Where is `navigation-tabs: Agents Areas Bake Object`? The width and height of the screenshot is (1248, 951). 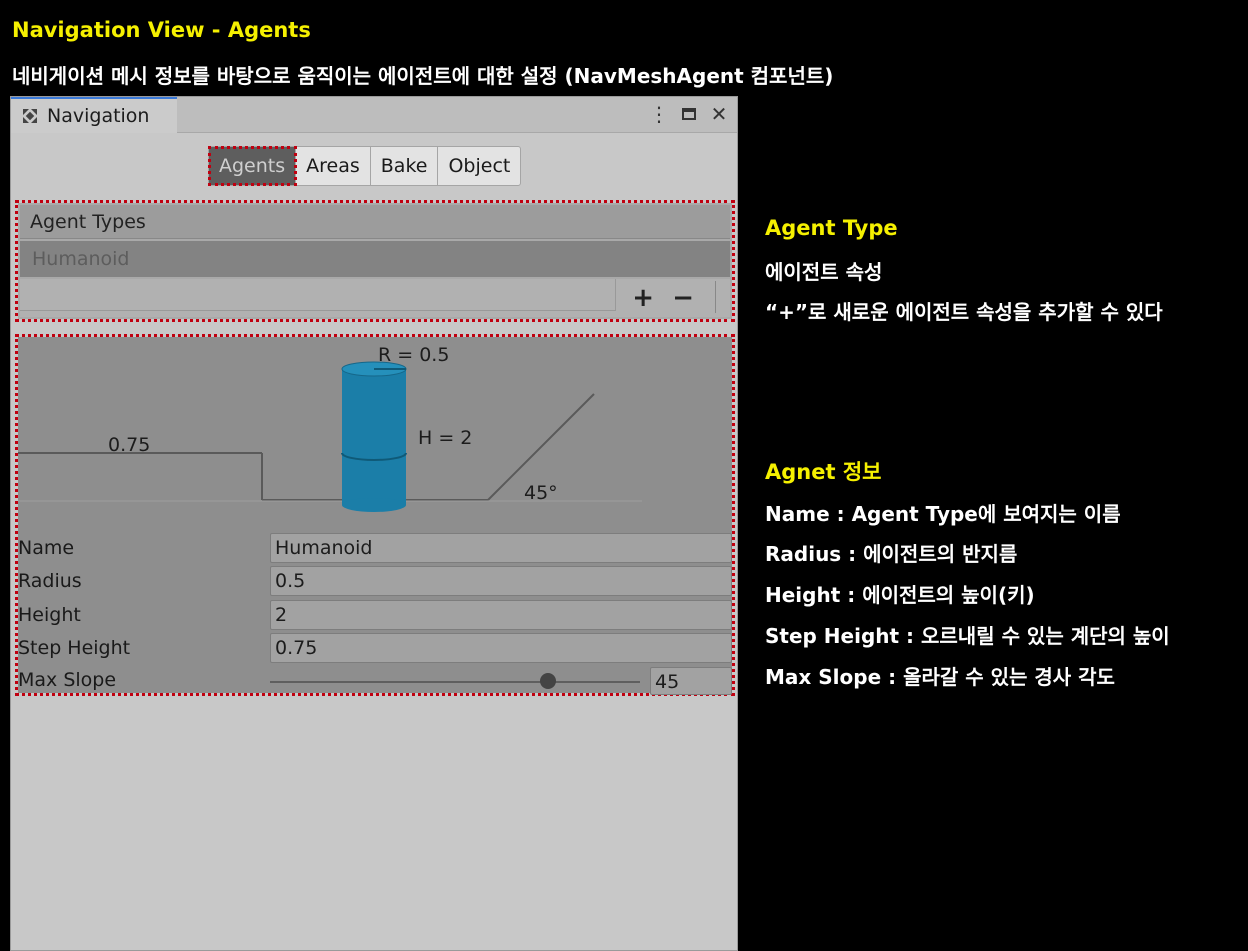 navigation-tabs: Agents Areas Bake Object is located at coordinates (364, 166).